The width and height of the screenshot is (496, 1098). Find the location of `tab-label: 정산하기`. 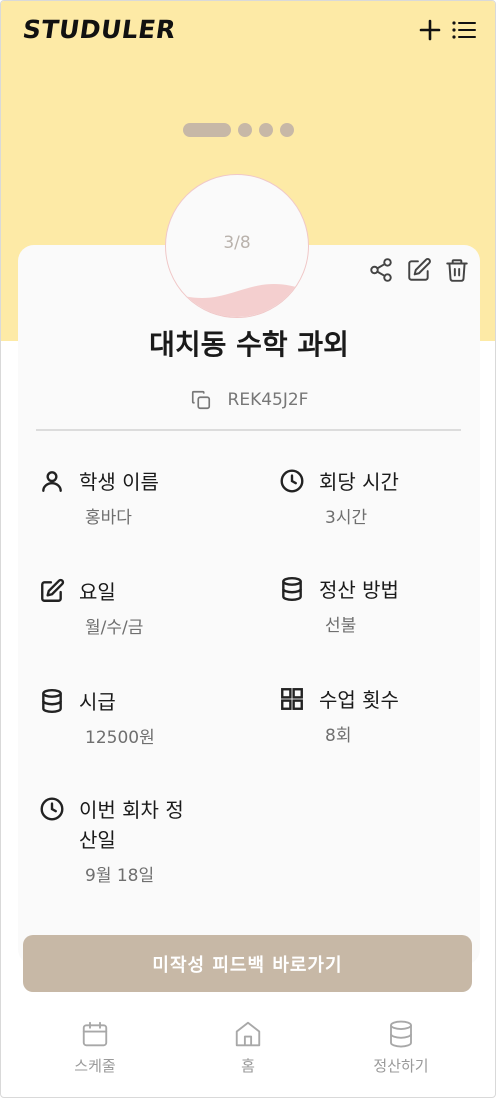

tab-label: 정산하기 is located at coordinates (401, 1066).